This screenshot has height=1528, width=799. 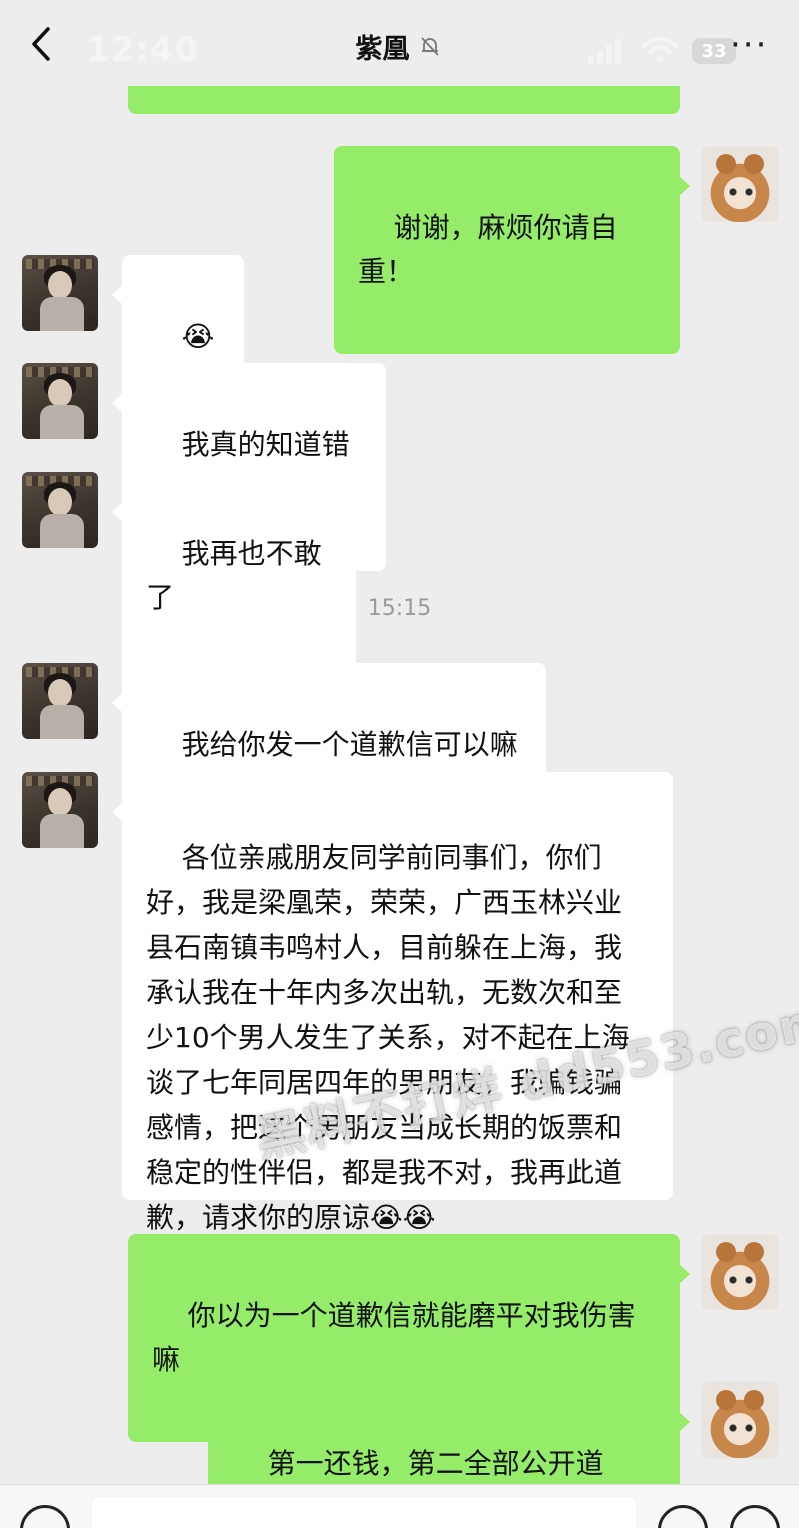 What do you see at coordinates (431, 46) in the screenshot?
I see `bell-off-icon` at bounding box center [431, 46].